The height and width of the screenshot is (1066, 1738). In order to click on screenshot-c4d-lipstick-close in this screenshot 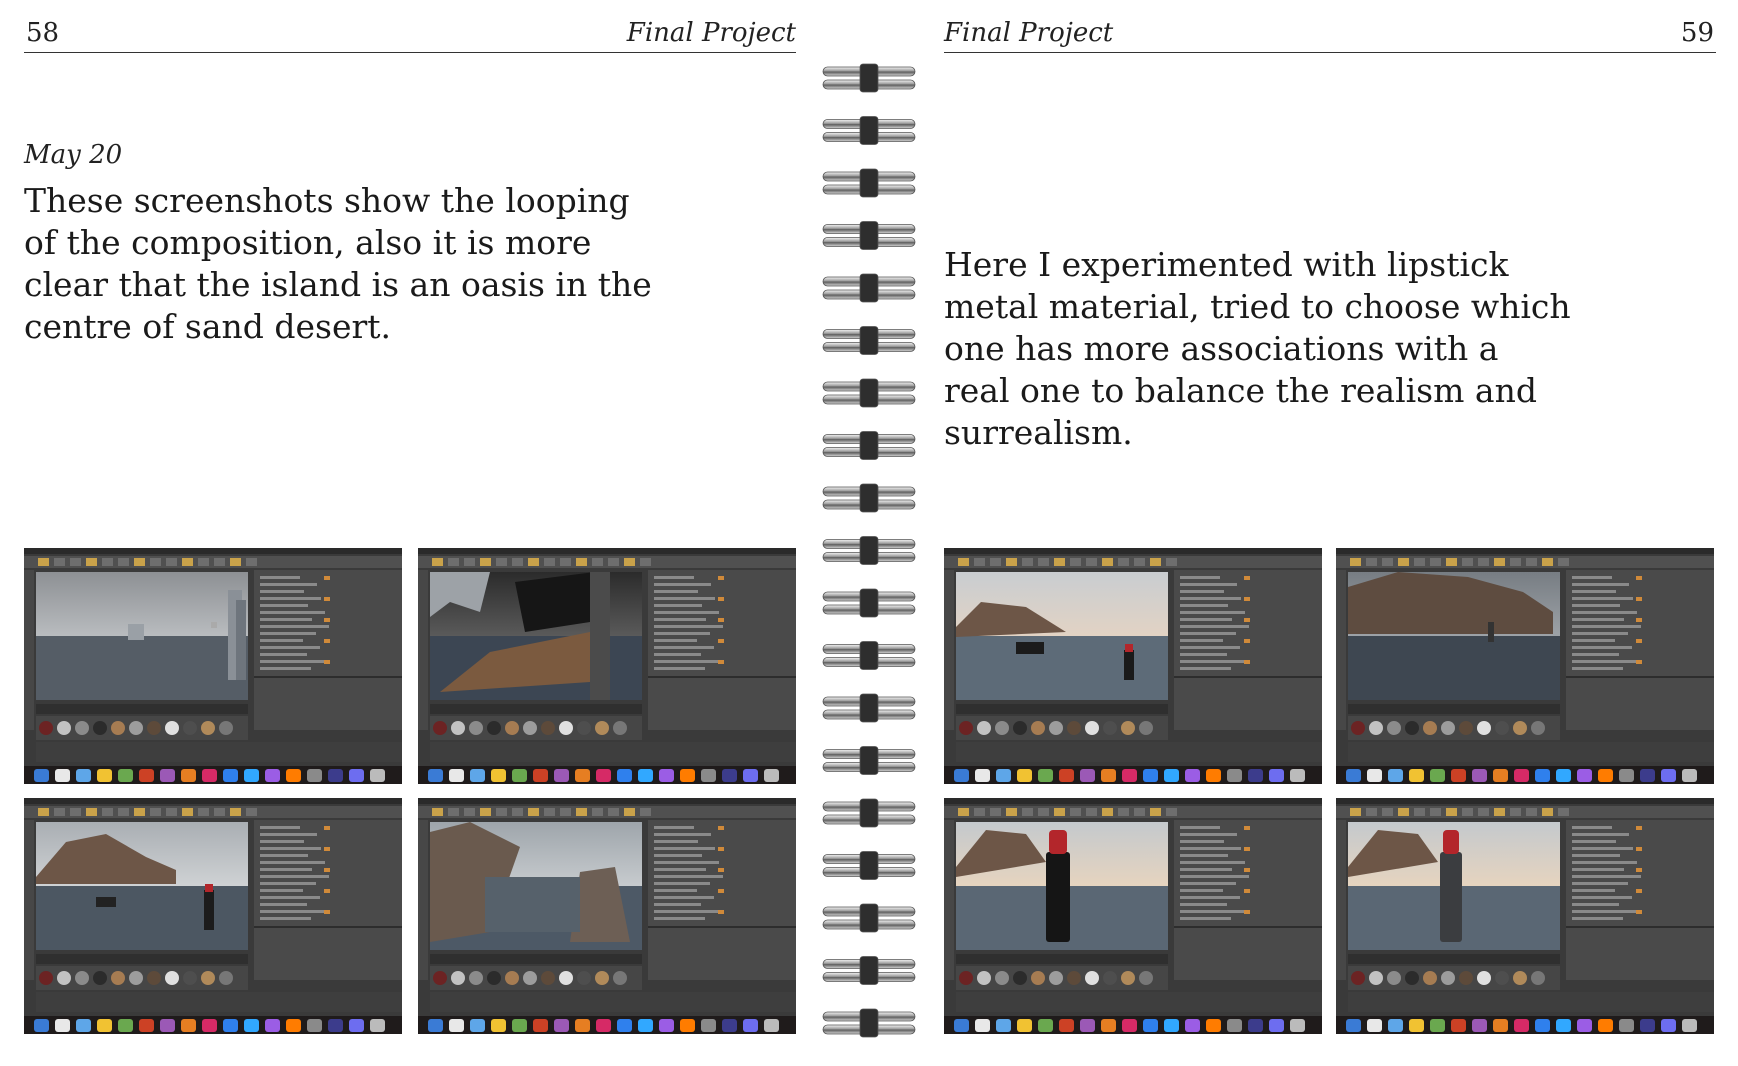, I will do `click(1133, 916)`.